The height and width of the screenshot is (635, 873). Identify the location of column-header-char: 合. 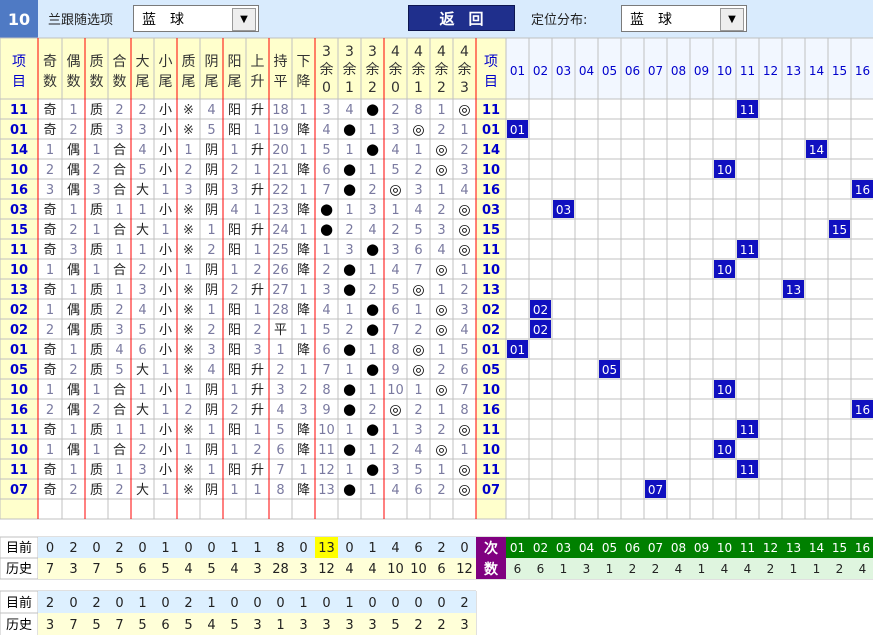
(120, 62).